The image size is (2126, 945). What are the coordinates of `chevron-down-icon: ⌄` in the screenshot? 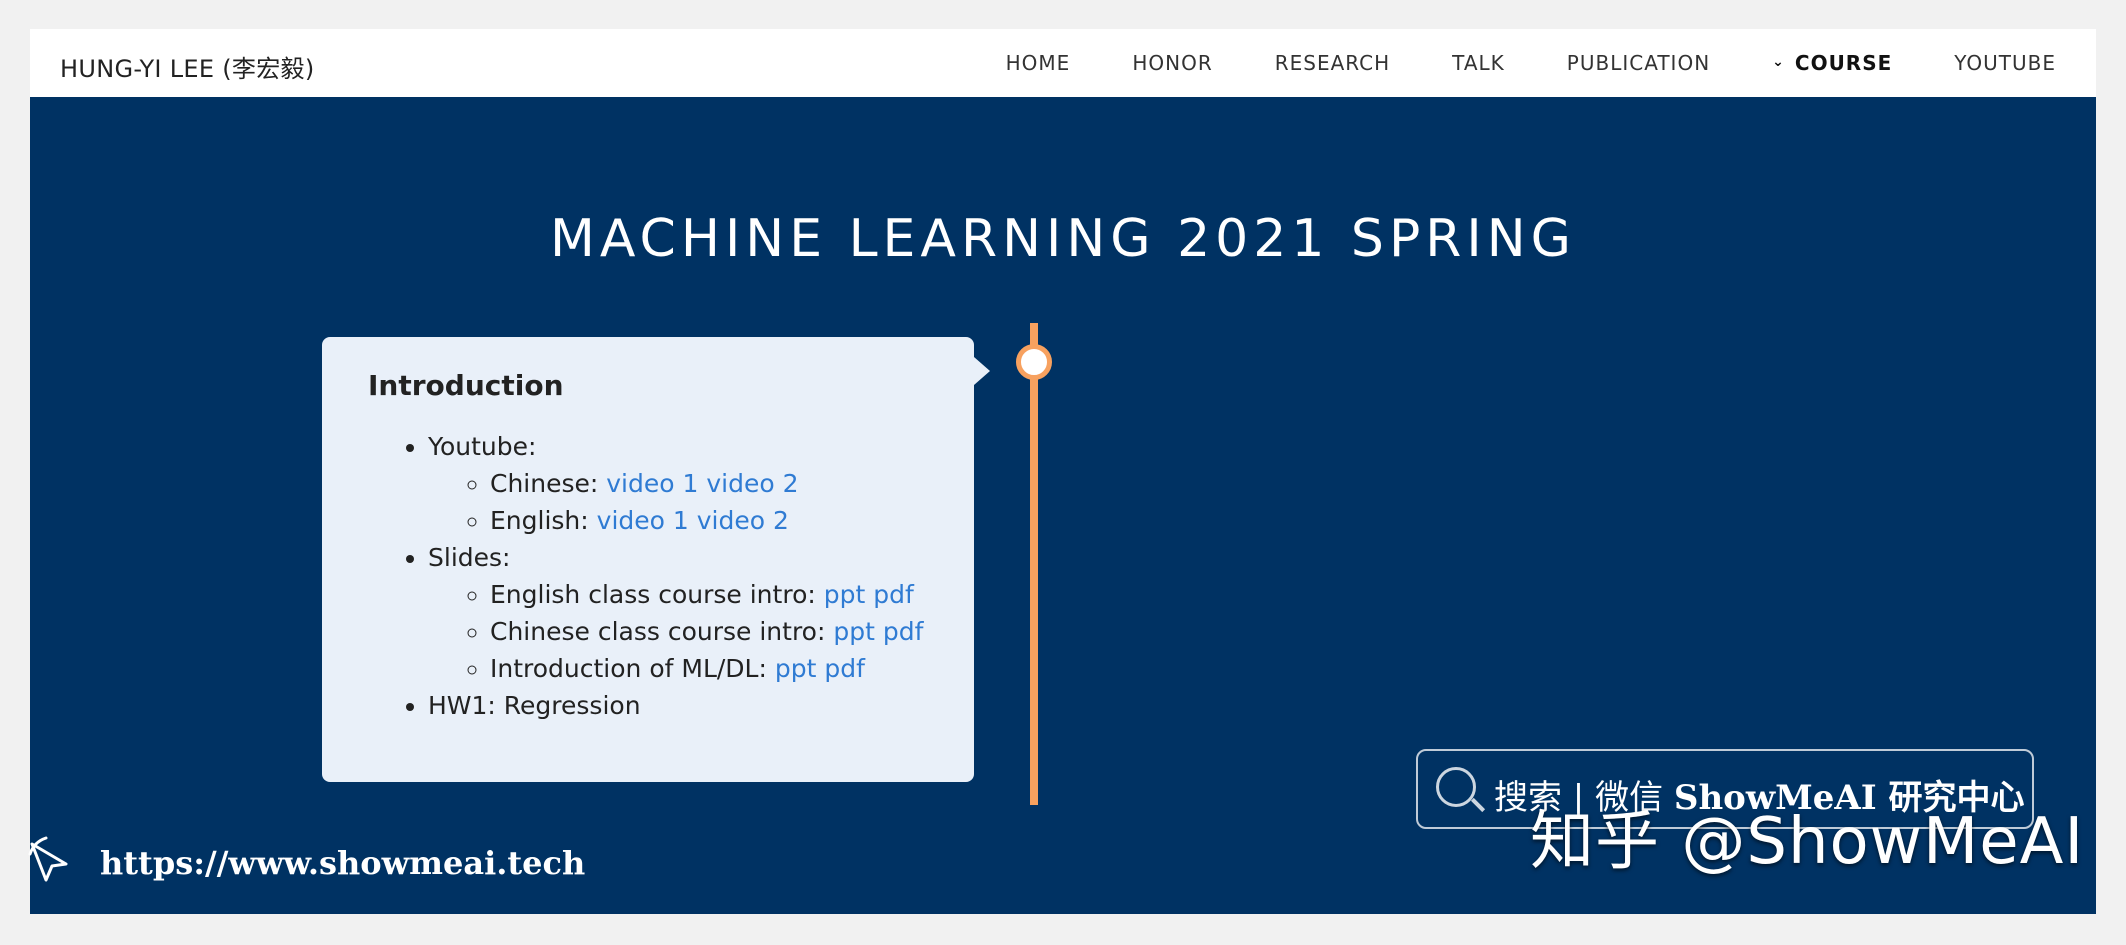 It's located at (1778, 62).